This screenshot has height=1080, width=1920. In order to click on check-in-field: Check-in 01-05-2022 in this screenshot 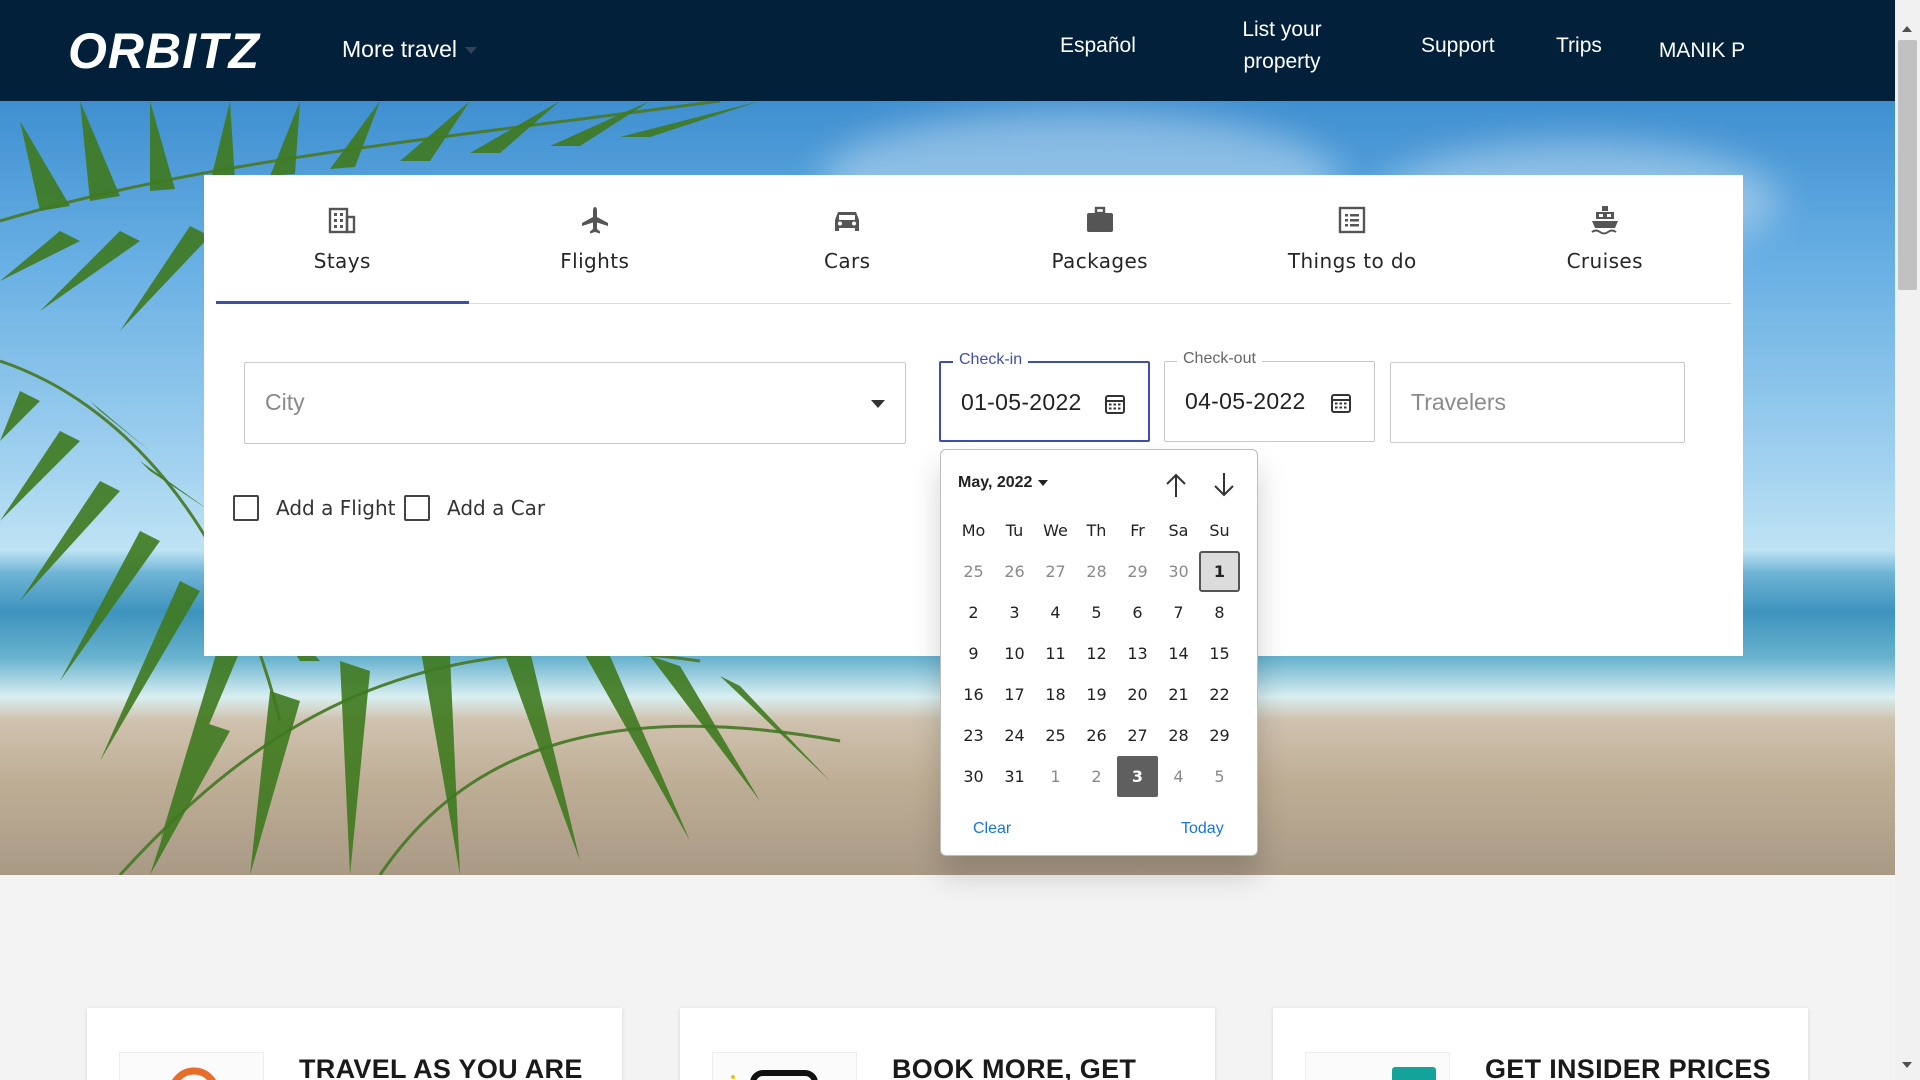, I will do `click(1044, 396)`.